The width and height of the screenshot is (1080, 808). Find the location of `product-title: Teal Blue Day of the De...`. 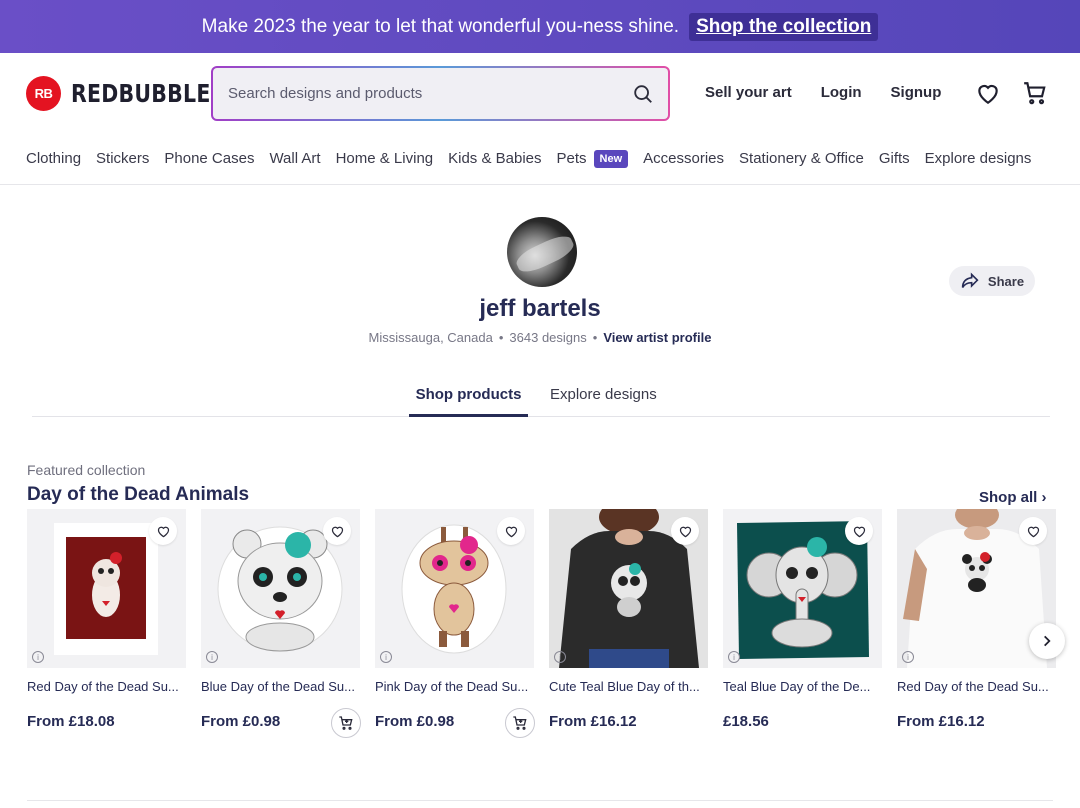

product-title: Teal Blue Day of the De... is located at coordinates (802, 686).